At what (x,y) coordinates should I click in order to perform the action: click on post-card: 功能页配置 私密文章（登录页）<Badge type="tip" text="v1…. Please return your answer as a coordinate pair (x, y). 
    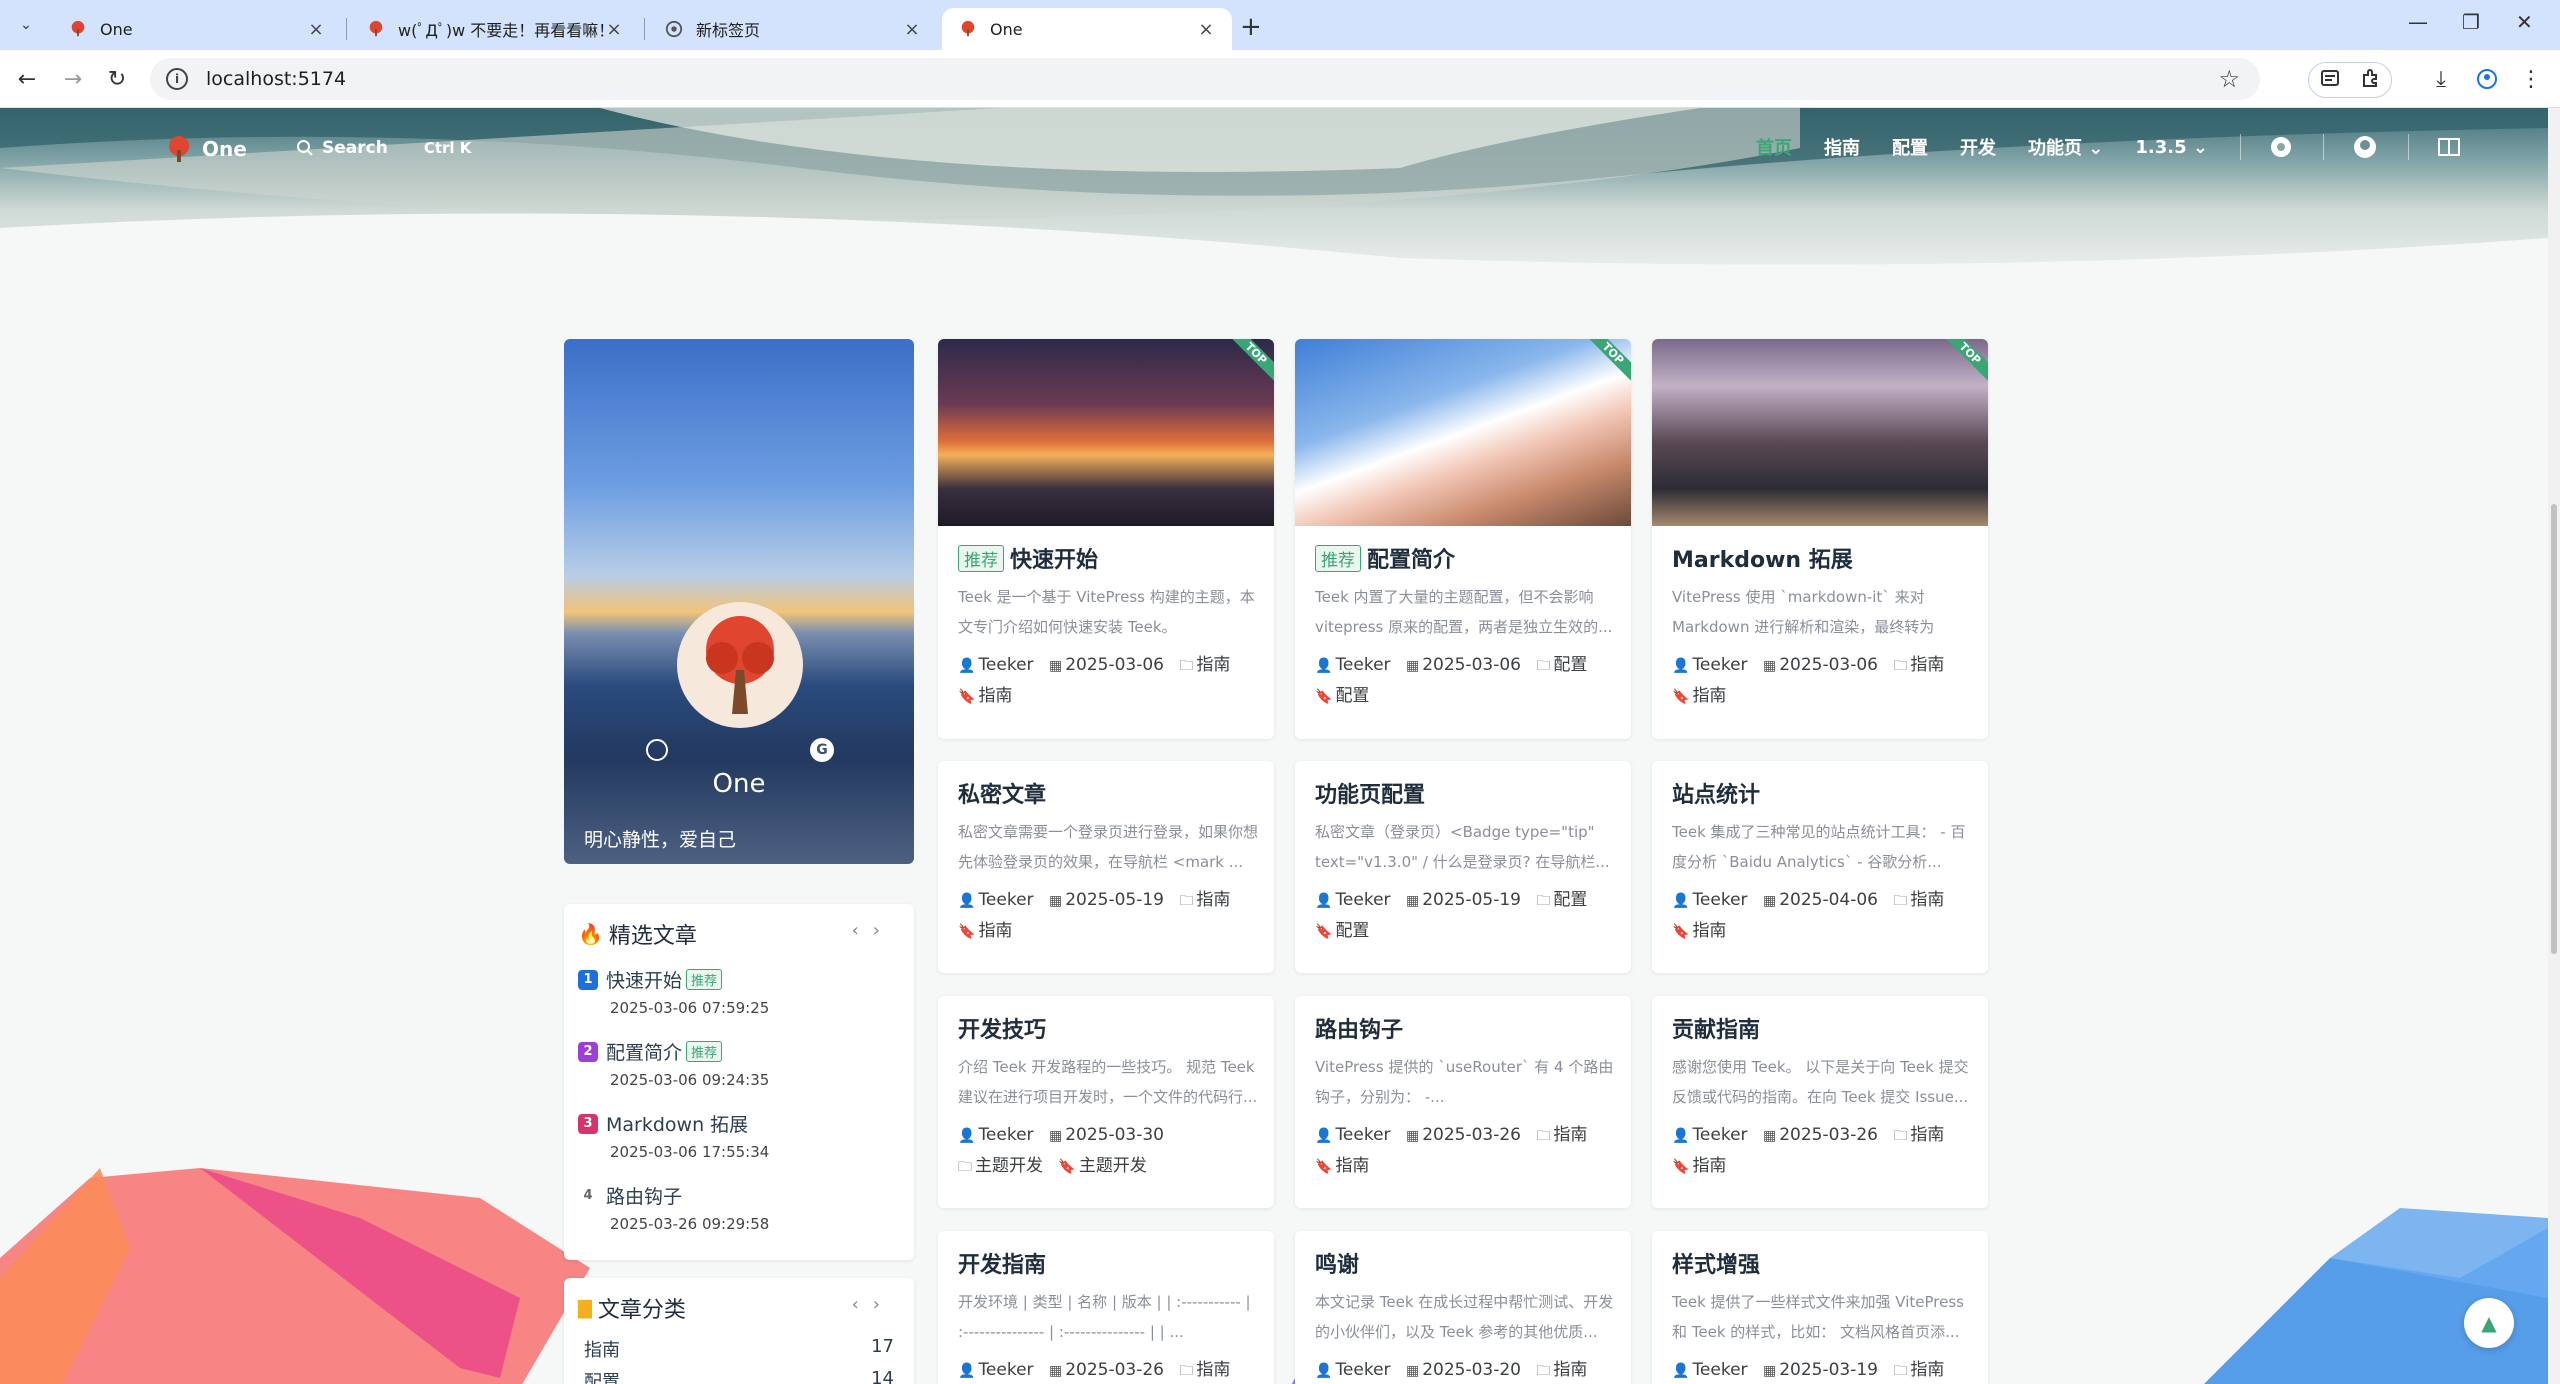
    Looking at the image, I should click on (1463, 867).